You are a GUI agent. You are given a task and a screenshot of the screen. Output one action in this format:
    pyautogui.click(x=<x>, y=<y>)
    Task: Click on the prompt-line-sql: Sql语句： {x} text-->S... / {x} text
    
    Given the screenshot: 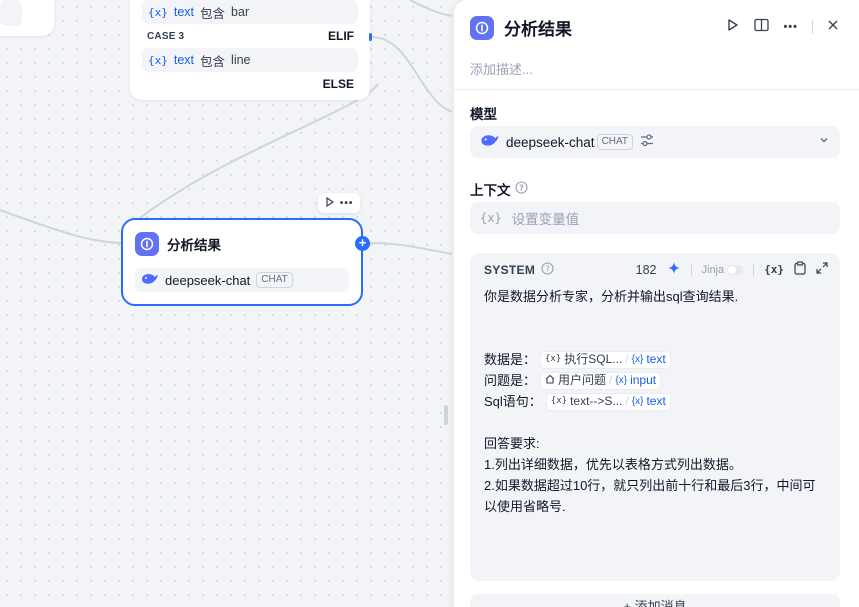 What is the action you would take?
    pyautogui.click(x=656, y=401)
    